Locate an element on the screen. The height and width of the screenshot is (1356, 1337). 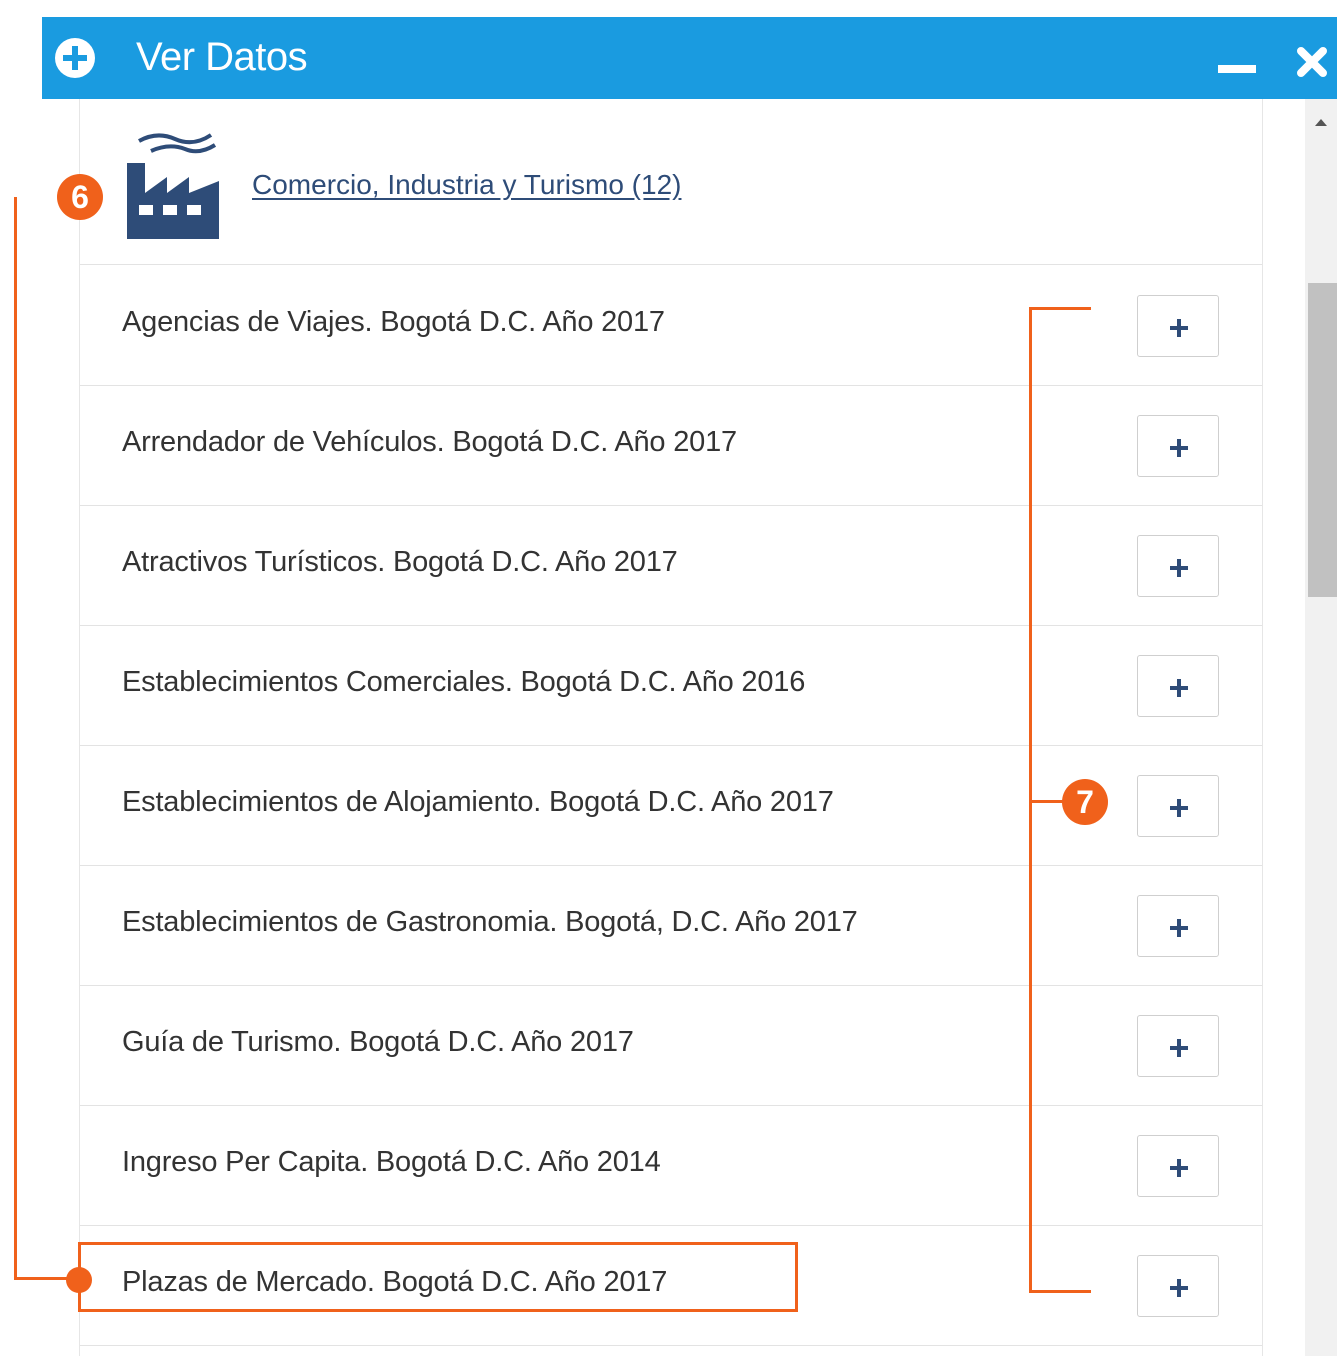
category-link: Comercio, Industria y Turismo (12) is located at coordinates (466, 185).